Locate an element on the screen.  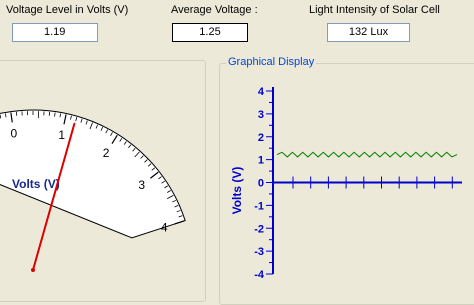
gauge-unit-label: Volts (V) is located at coordinates (36, 184).